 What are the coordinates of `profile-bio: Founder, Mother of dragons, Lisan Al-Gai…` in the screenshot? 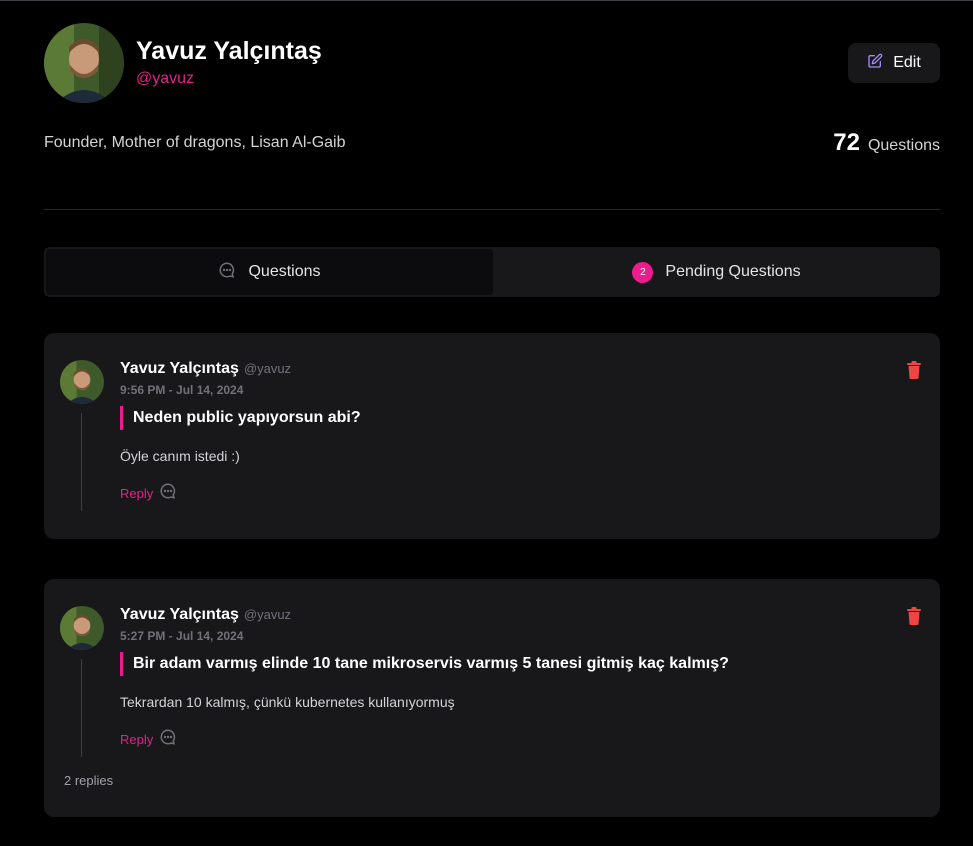 It's located at (195, 142).